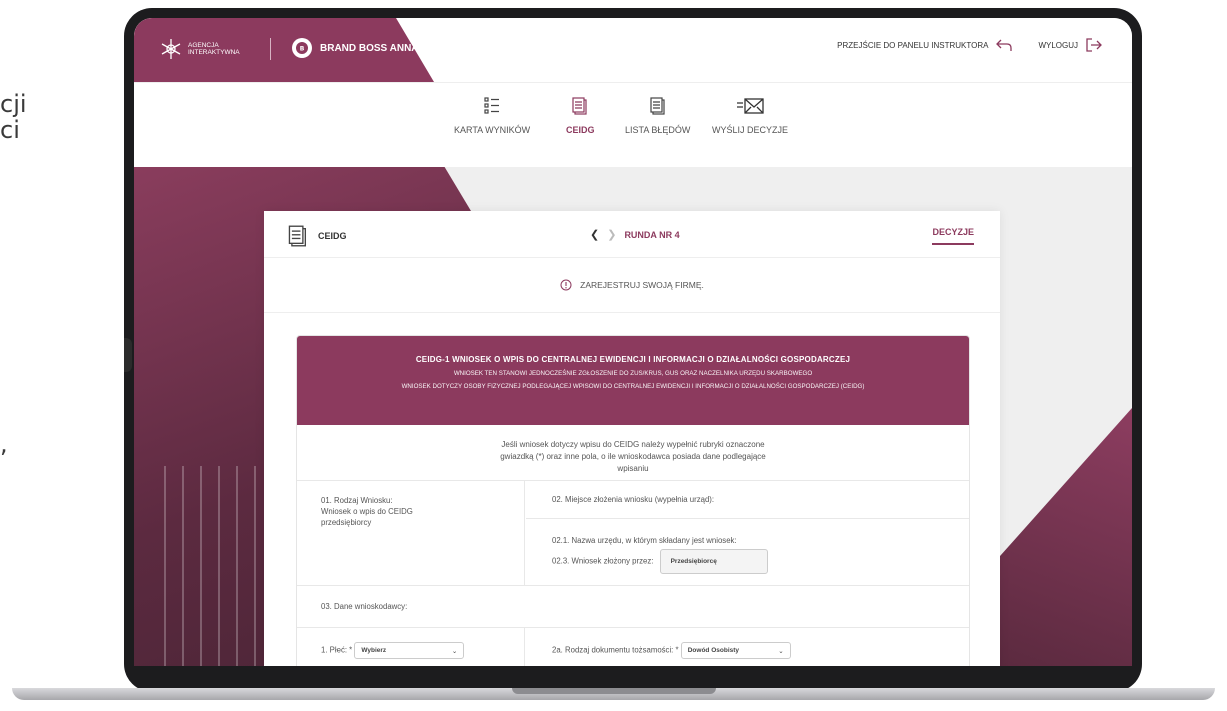 The height and width of the screenshot is (711, 1227). What do you see at coordinates (13, 104) in the screenshot?
I see `side-text-fragment-1: cji` at bounding box center [13, 104].